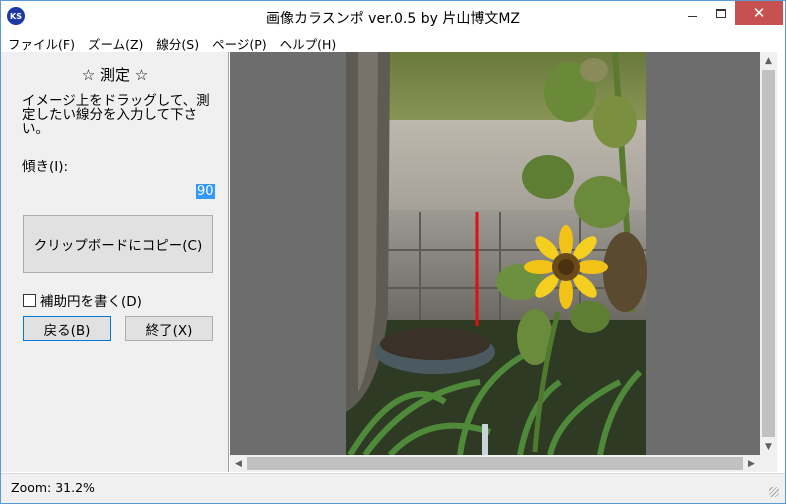  I want to click on scroll-down-icon: ▼, so click(768, 446).